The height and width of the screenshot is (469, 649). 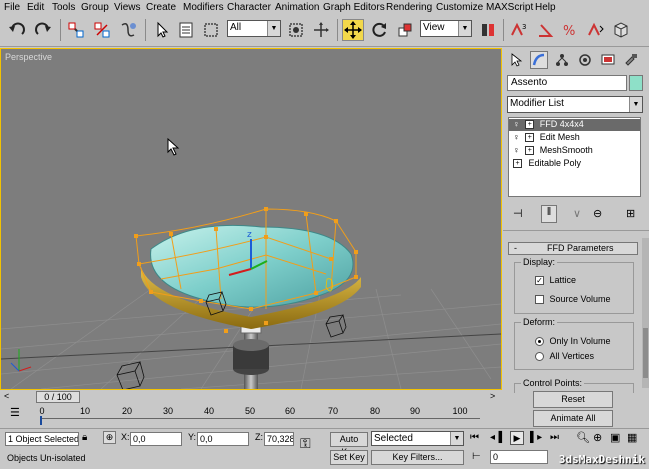 What do you see at coordinates (585, 60) in the screenshot?
I see `motion-tab-icon` at bounding box center [585, 60].